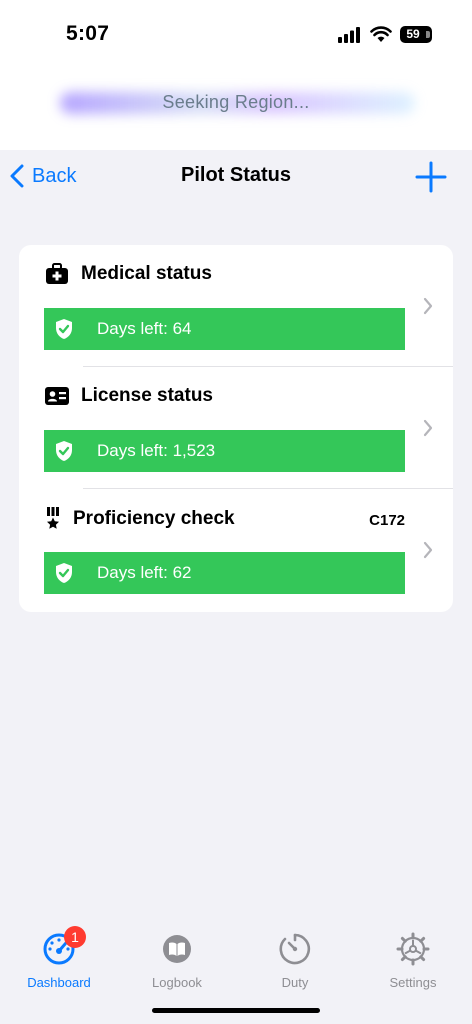 The height and width of the screenshot is (1024, 472). I want to click on status-time: 5:07, so click(88, 33).